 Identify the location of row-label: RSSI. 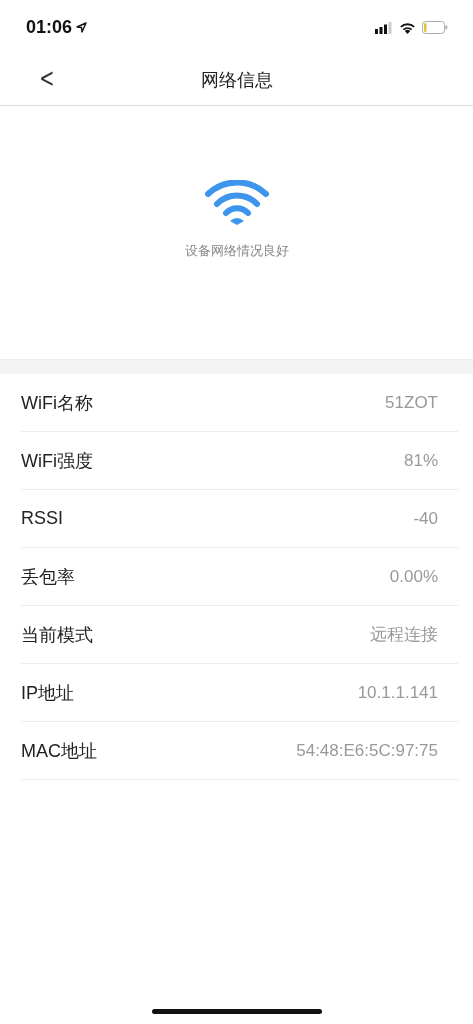
(42, 518).